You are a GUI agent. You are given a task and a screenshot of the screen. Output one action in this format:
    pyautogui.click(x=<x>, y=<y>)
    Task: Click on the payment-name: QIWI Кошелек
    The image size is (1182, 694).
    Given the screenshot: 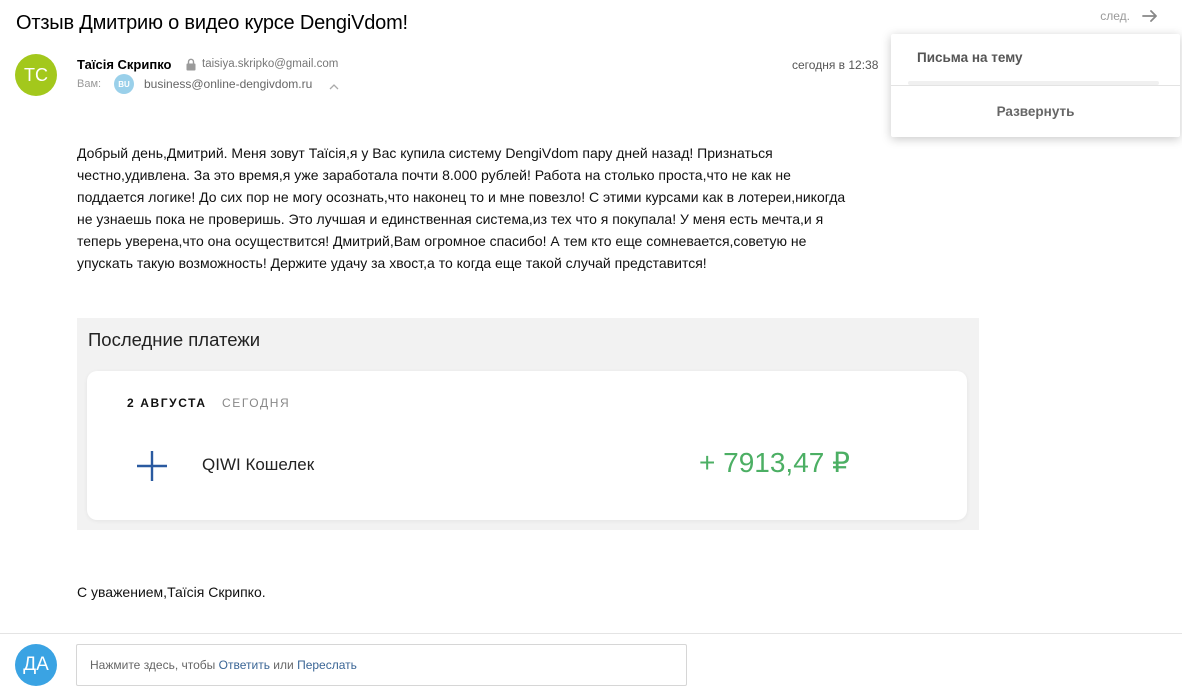 What is the action you would take?
    pyautogui.click(x=258, y=464)
    